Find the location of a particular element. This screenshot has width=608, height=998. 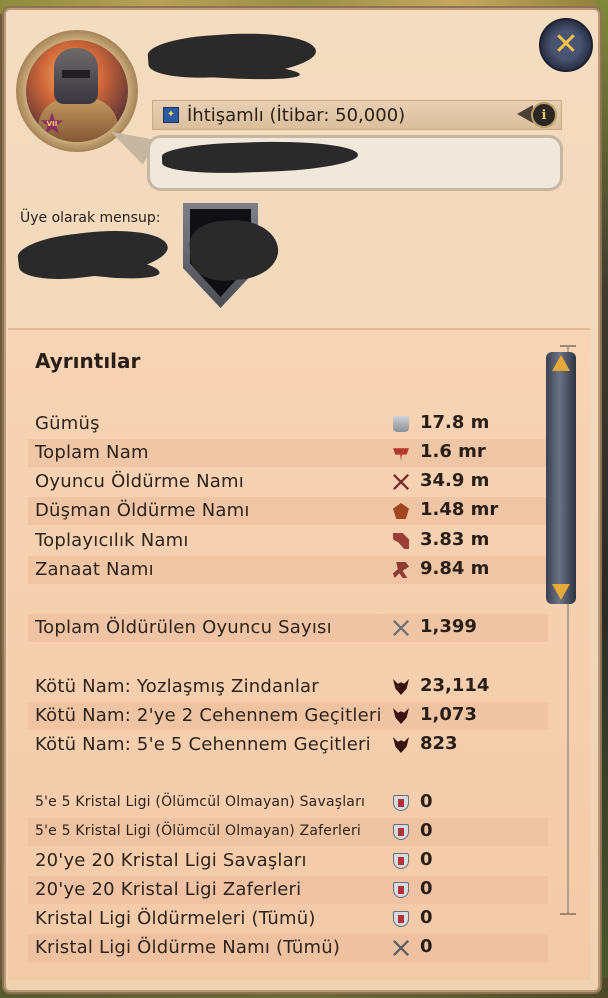

scrollbar-cap-bottom is located at coordinates (568, 914).